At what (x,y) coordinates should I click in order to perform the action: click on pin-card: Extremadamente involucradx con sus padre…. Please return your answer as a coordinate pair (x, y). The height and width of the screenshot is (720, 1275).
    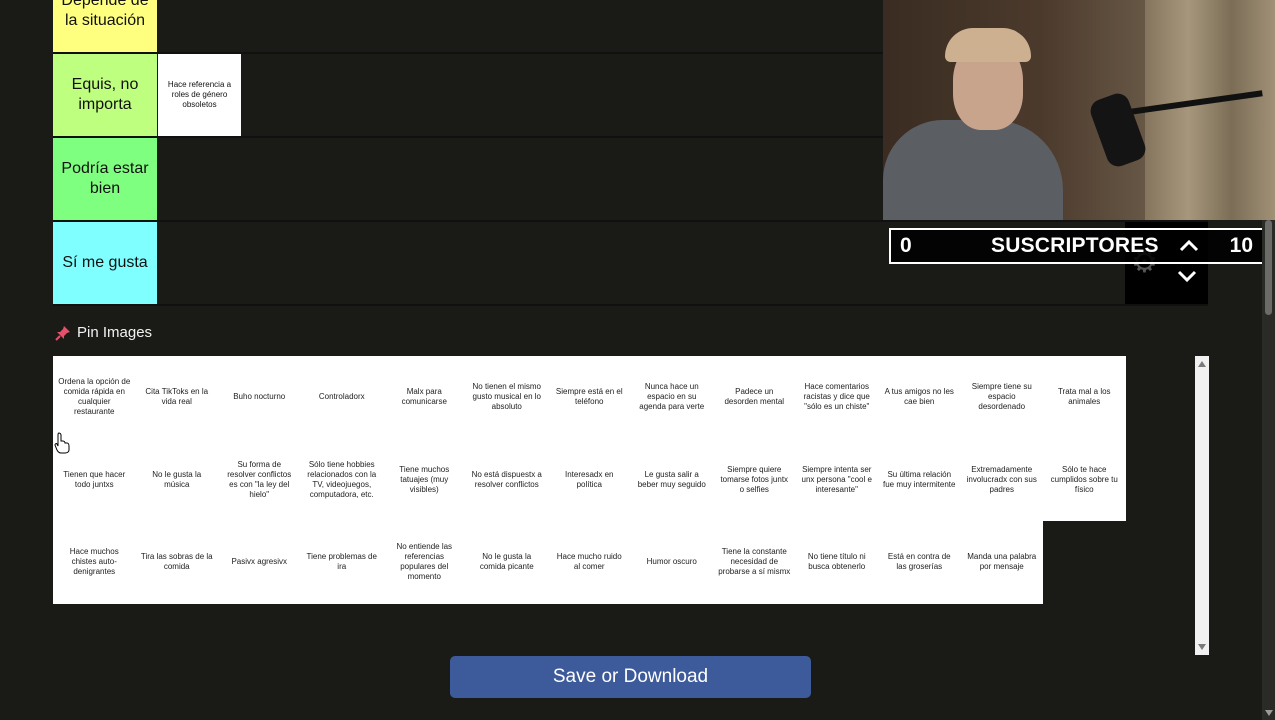
    Looking at the image, I should click on (1001, 480).